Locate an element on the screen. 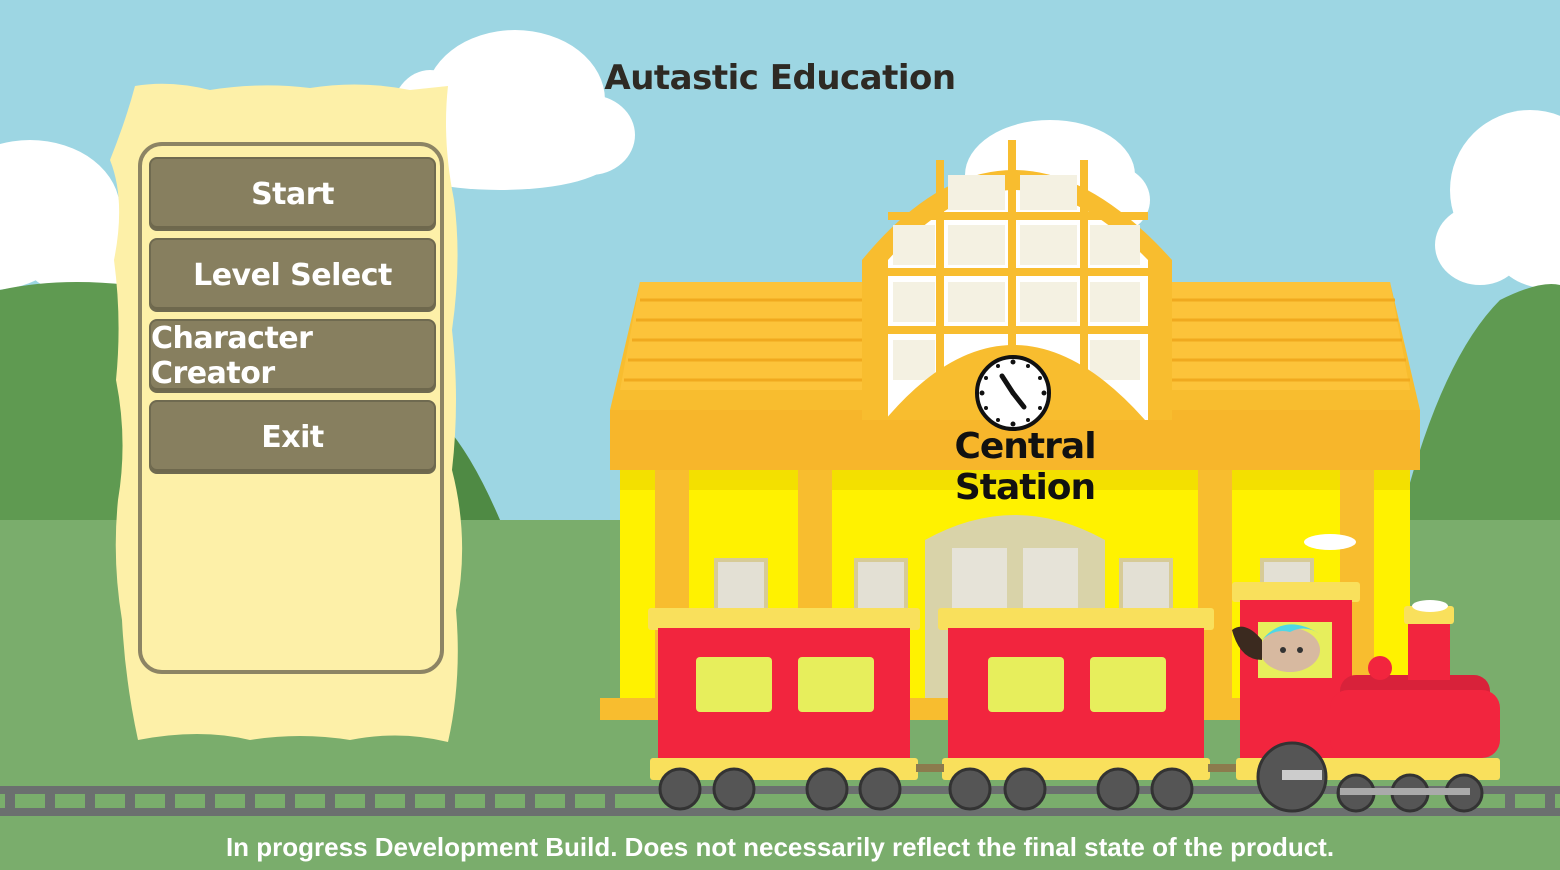 This screenshot has width=1560, height=870. start-button: Start is located at coordinates (292, 194).